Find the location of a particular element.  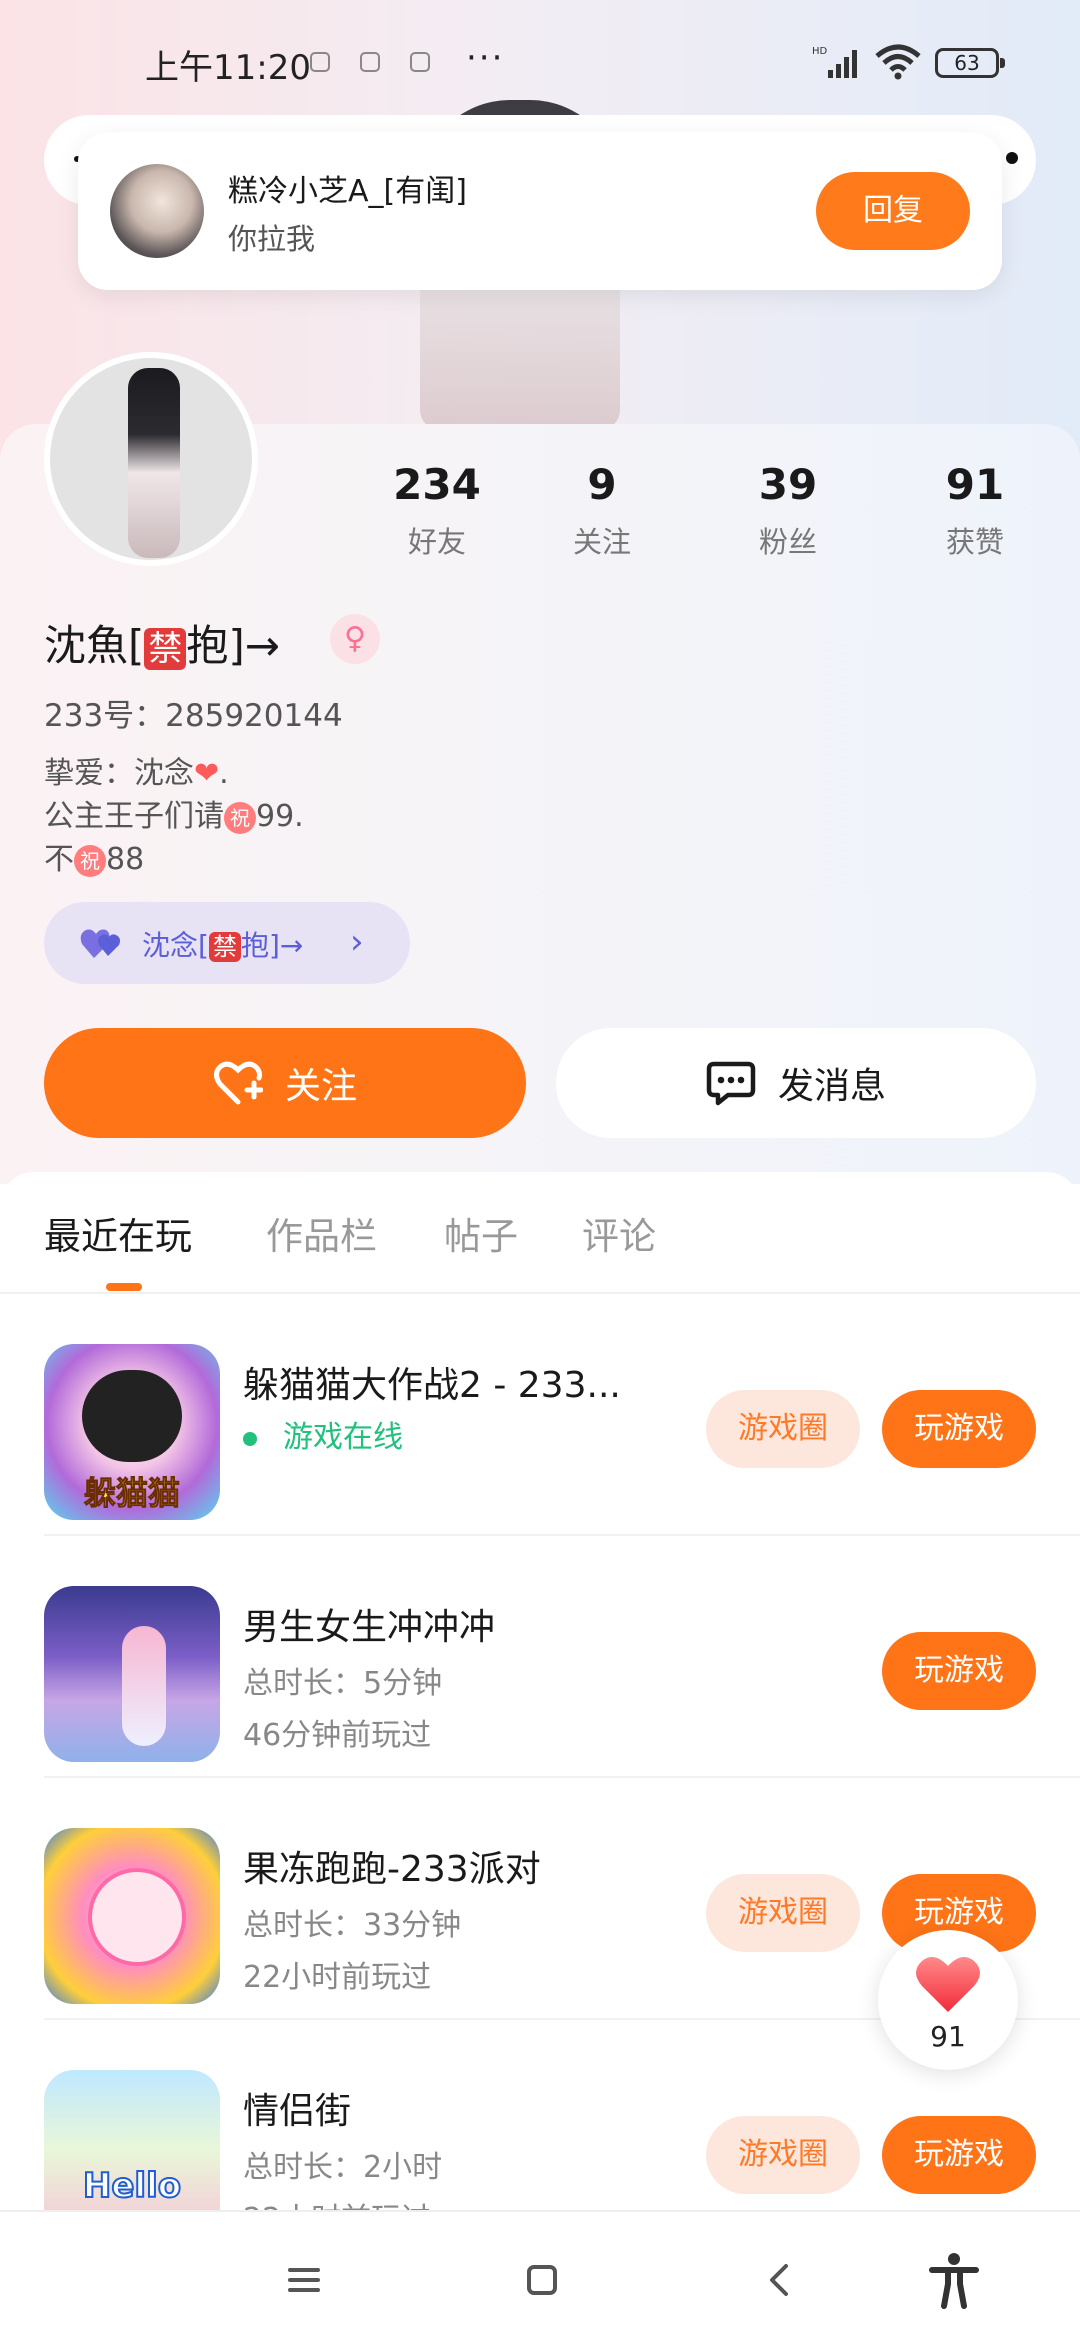

reply-button: 回复 is located at coordinates (893, 211).